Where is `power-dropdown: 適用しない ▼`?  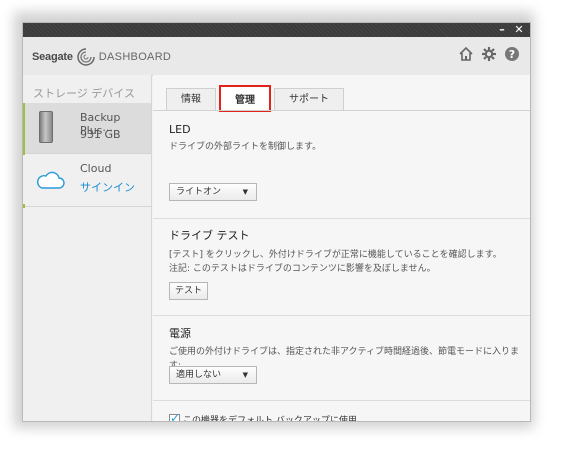
power-dropdown: 適用しない ▼ is located at coordinates (213, 375).